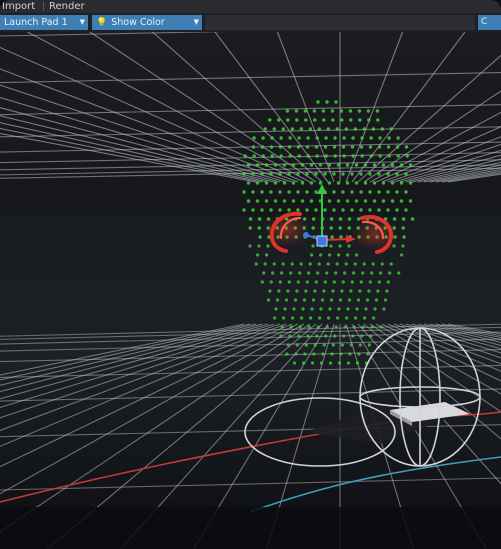 The image size is (501, 549). What do you see at coordinates (44, 22) in the screenshot?
I see `device-select: Launch Pad 1 ▼` at bounding box center [44, 22].